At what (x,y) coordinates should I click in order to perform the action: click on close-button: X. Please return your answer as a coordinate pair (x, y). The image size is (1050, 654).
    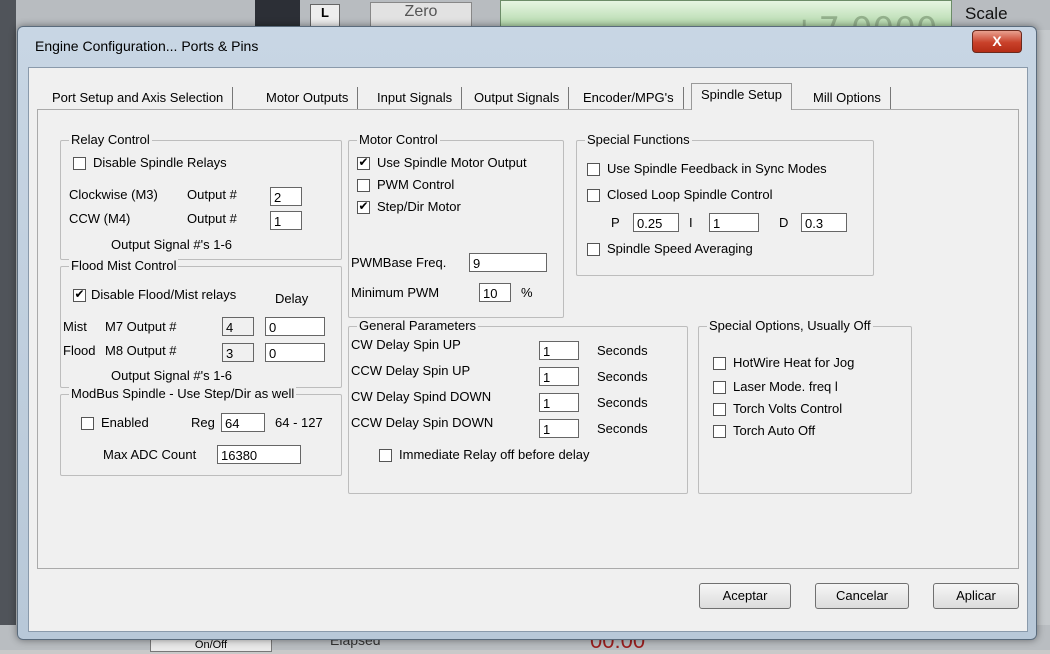
    Looking at the image, I should click on (997, 41).